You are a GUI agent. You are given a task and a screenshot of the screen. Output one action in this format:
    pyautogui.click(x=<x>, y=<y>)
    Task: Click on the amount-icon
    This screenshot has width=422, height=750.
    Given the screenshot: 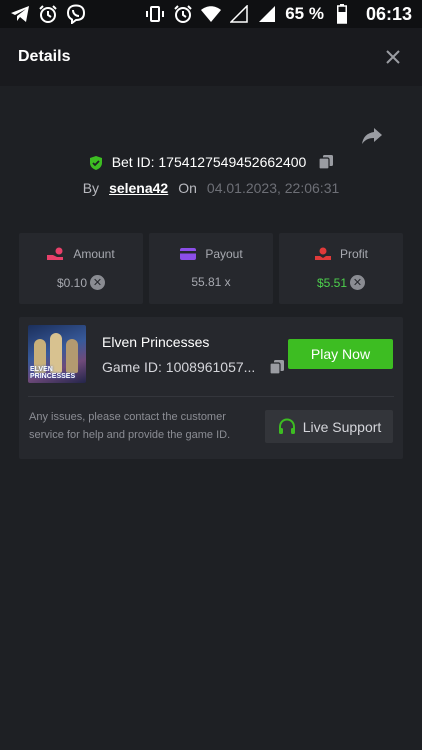 What is the action you would take?
    pyautogui.click(x=56, y=254)
    